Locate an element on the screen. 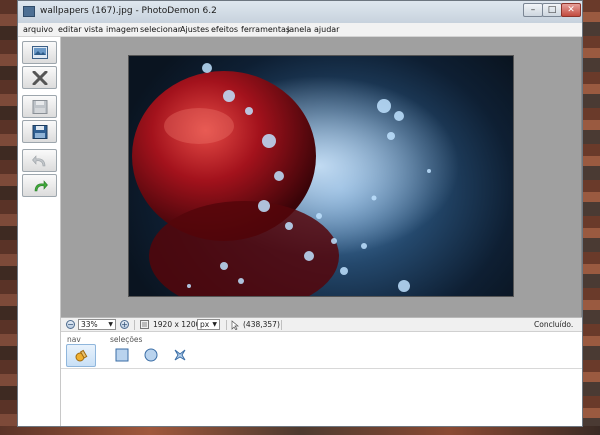 The width and height of the screenshot is (600, 435). close-image-button is located at coordinates (39, 77).